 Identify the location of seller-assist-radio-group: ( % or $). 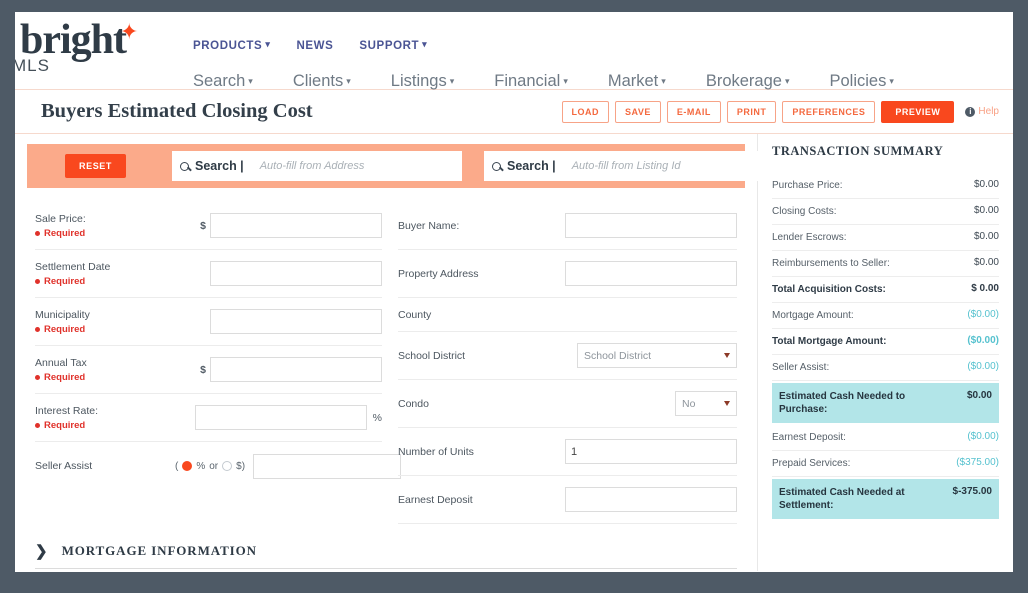
(210, 466).